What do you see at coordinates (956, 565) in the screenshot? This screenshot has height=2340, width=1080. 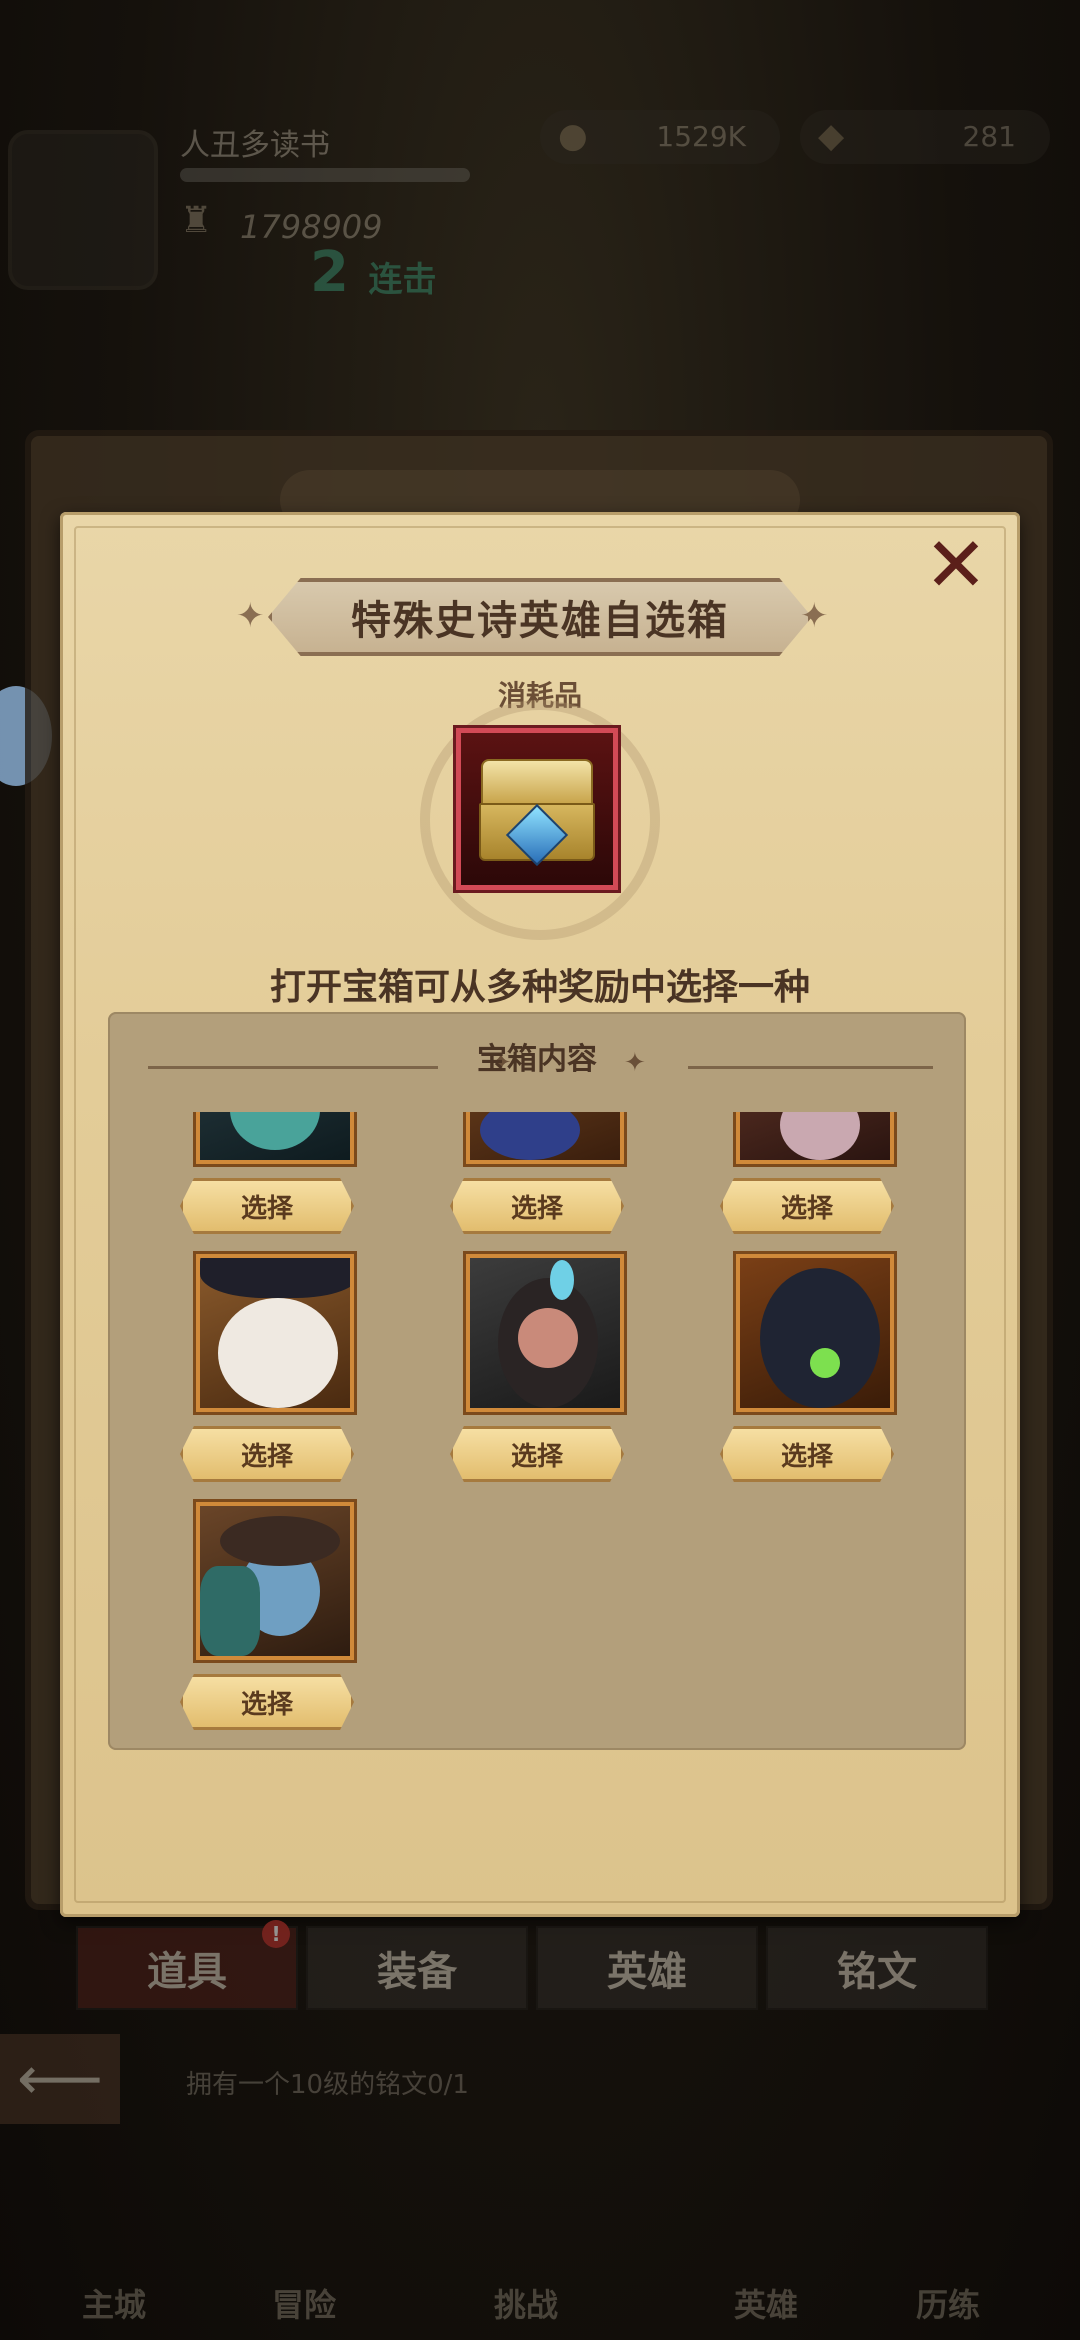 I see `close-icon: ✕` at bounding box center [956, 565].